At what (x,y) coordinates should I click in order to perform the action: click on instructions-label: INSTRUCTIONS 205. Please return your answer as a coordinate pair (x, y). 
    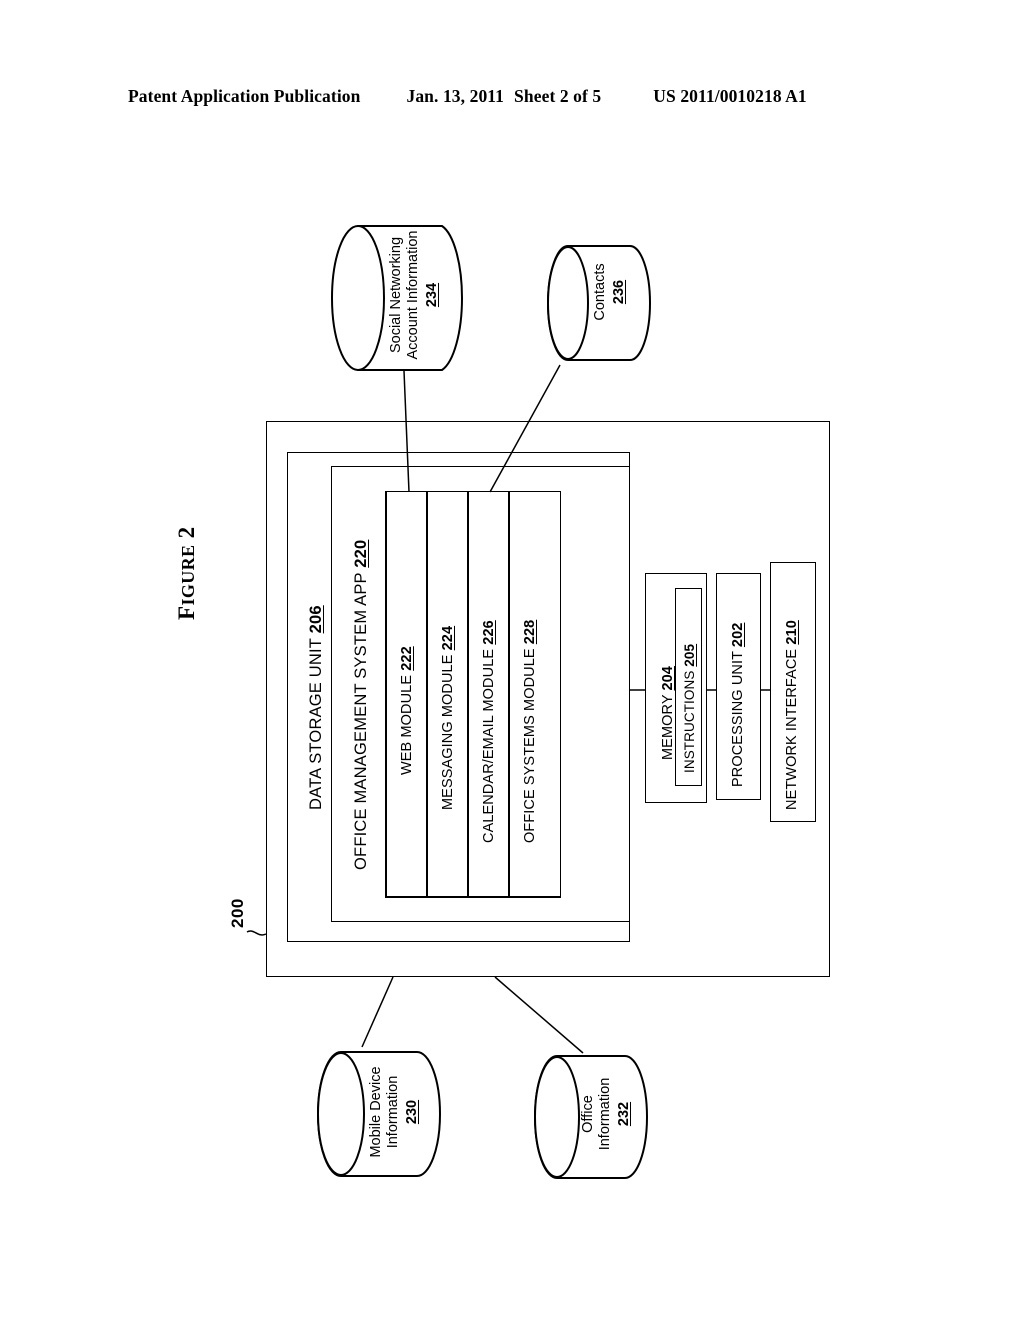
    Looking at the image, I should click on (689, 708).